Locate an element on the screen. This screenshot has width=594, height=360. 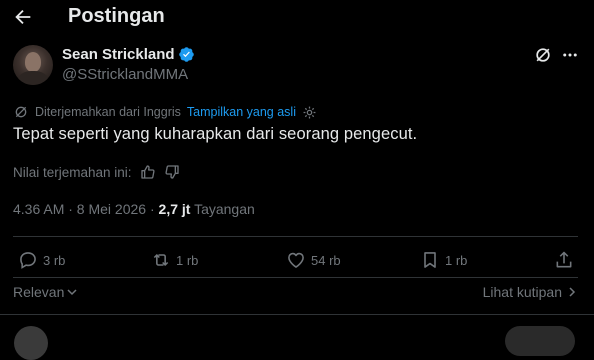
reply-icon is located at coordinates (28, 260).